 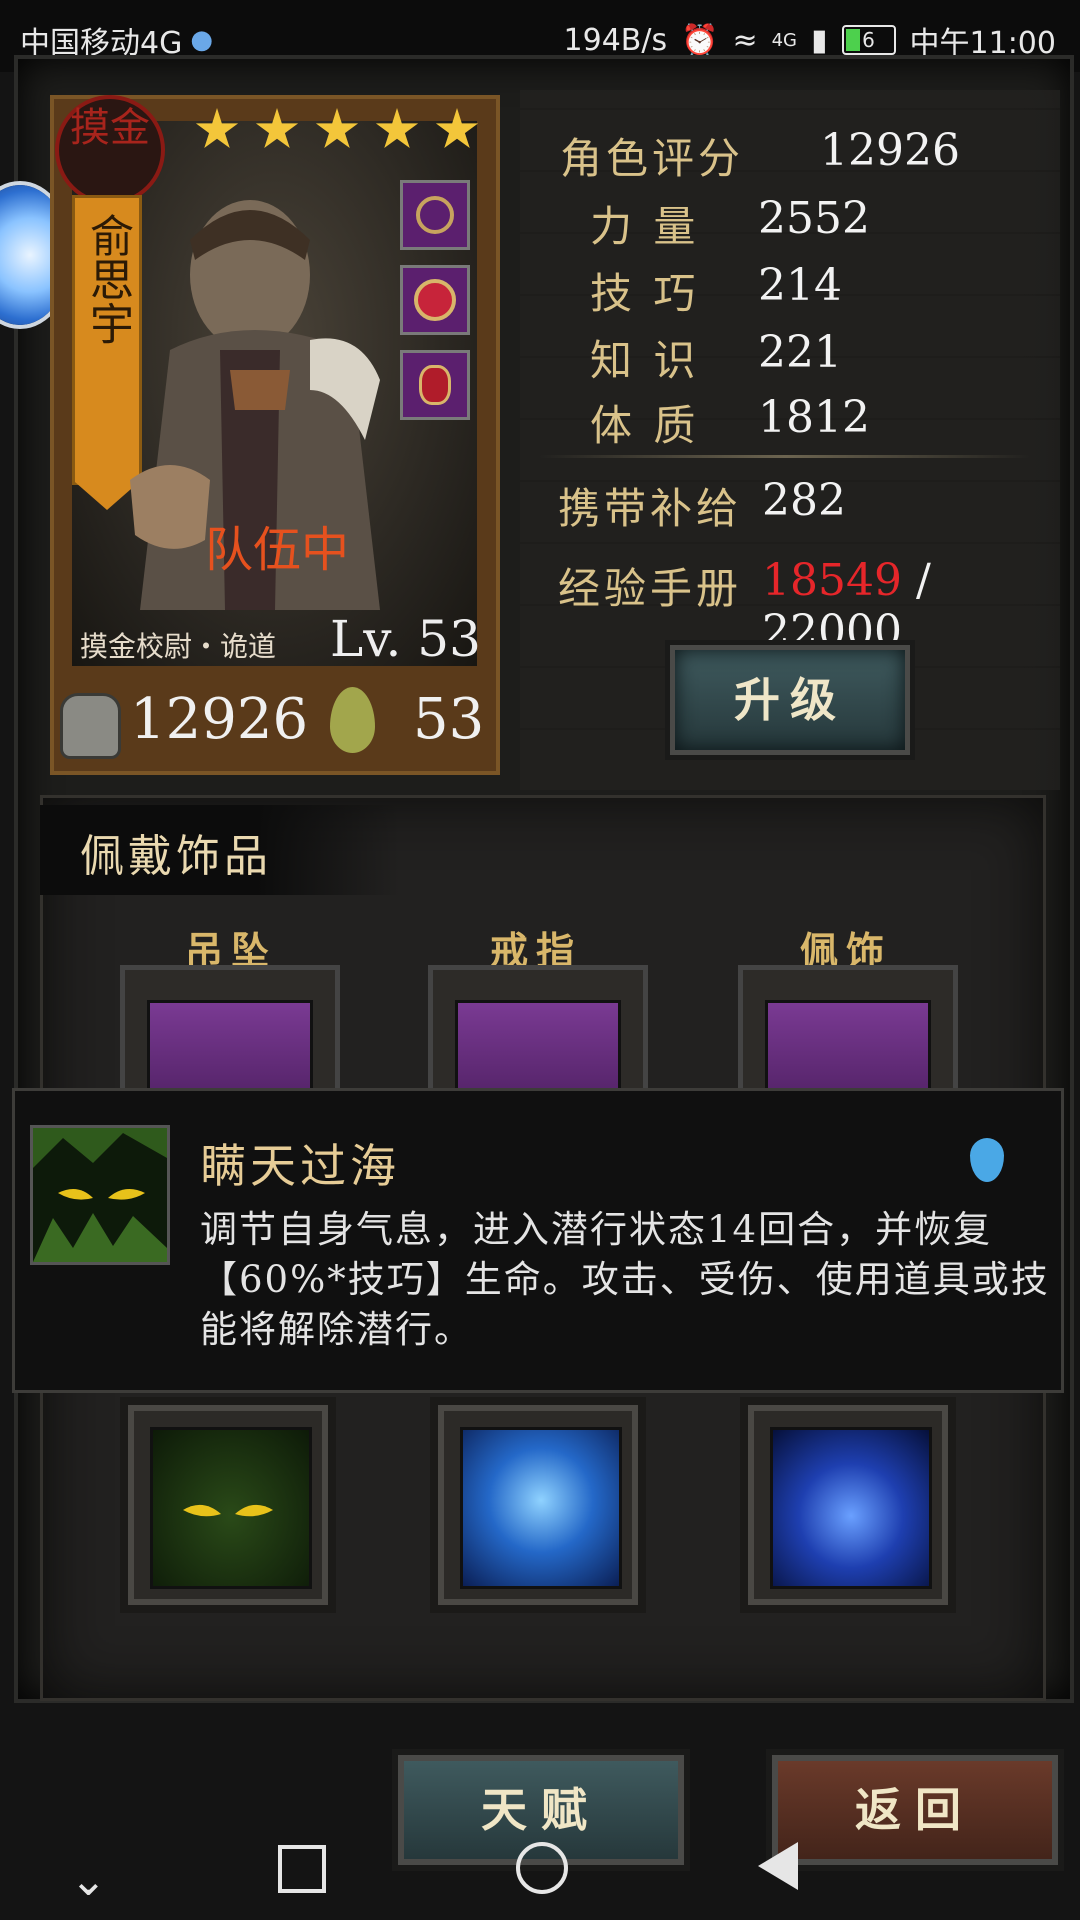 What do you see at coordinates (832, 580) in the screenshot?
I see `exp-current: 18549` at bounding box center [832, 580].